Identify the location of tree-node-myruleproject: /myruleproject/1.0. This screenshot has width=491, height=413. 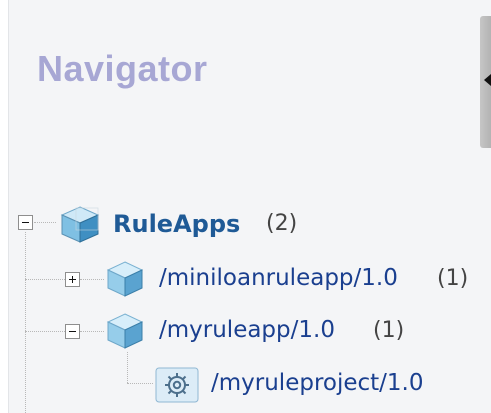
(317, 383).